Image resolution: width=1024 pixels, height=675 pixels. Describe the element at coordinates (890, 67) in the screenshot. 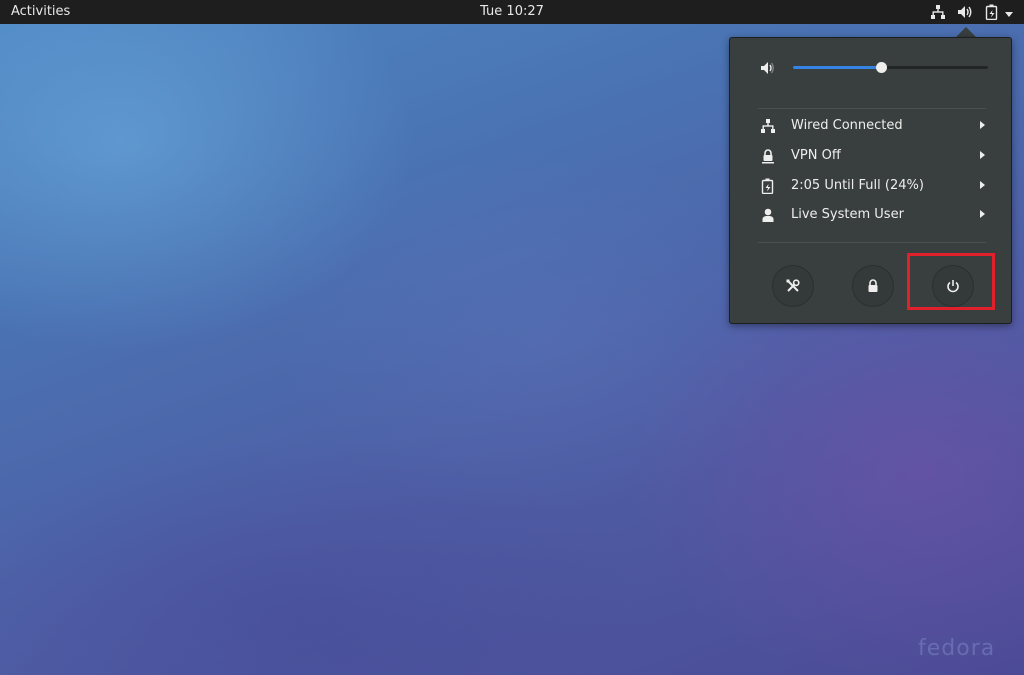

I see `volume-slider` at that location.